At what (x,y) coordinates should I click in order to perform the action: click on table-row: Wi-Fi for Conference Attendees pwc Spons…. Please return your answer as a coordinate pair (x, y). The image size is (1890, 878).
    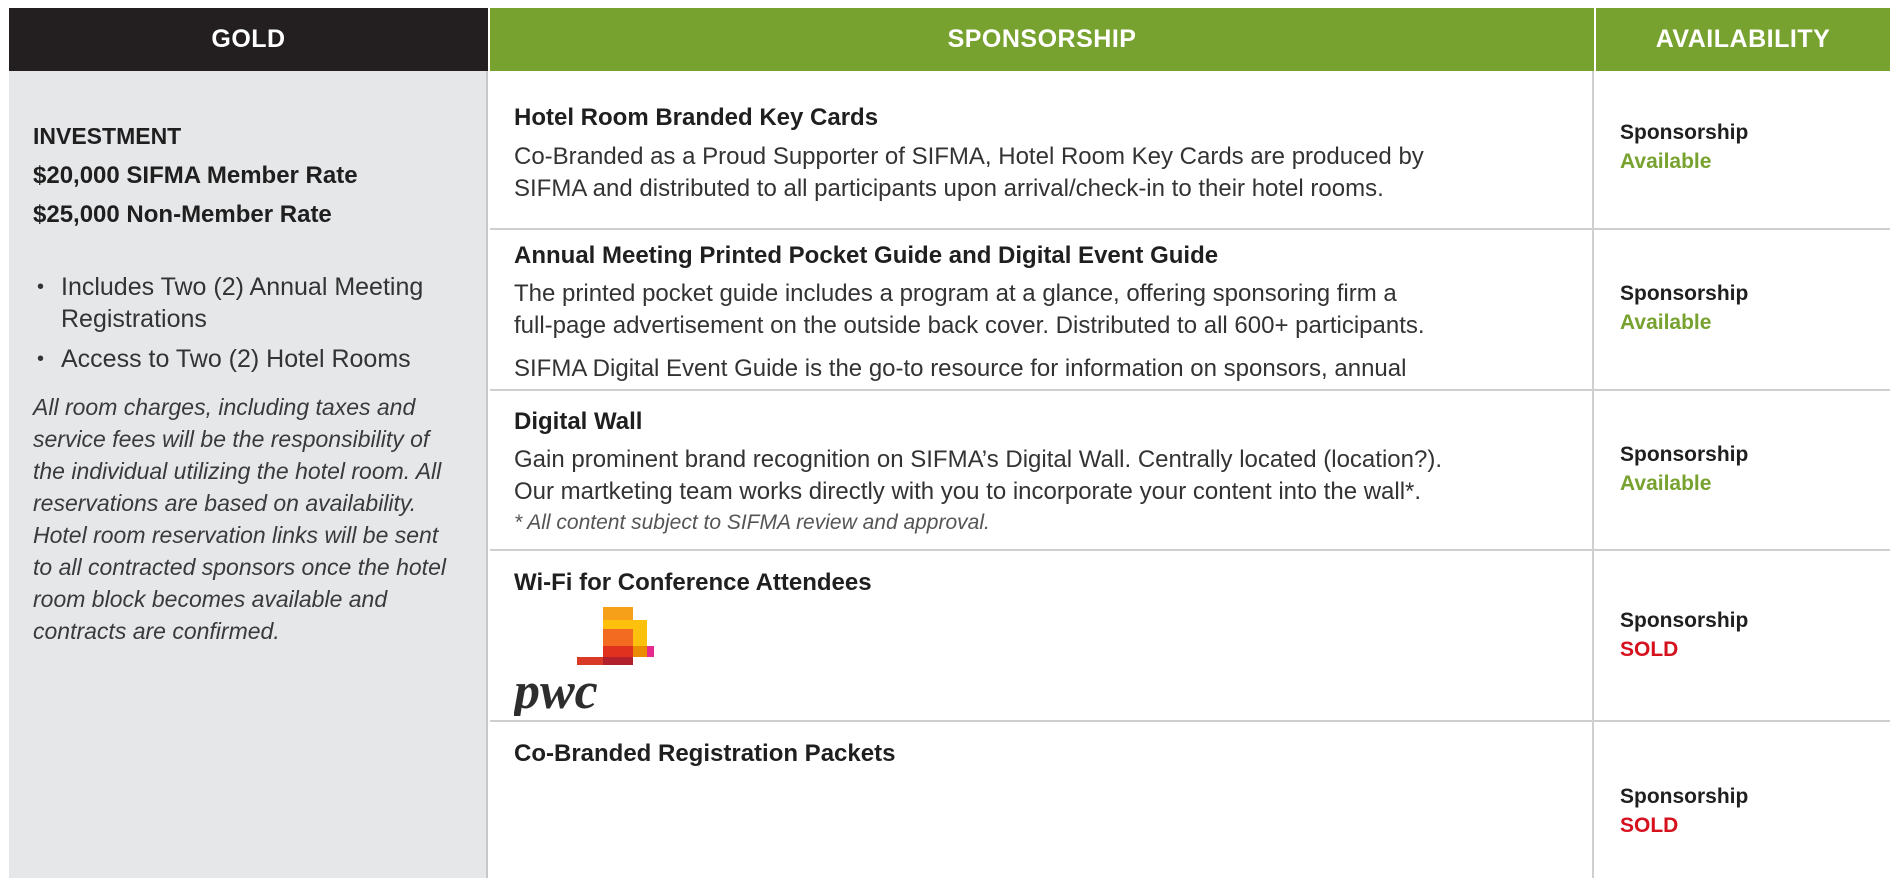
    Looking at the image, I should click on (1190, 636).